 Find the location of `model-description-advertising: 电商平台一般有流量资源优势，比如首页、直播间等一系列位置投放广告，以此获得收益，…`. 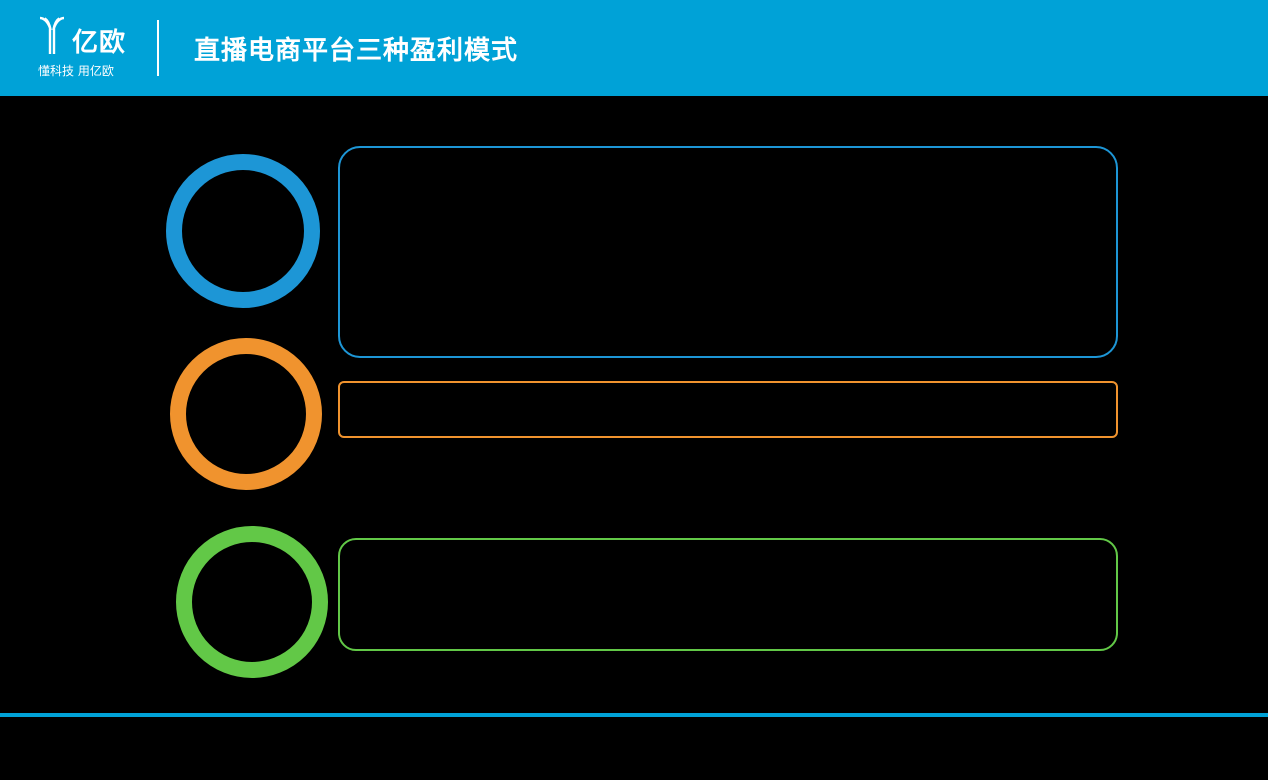

model-description-advertising: 电商平台一般有流量资源优势，比如首页、直播间等一系列位置投放广告，以此获得收益，… is located at coordinates (728, 594).